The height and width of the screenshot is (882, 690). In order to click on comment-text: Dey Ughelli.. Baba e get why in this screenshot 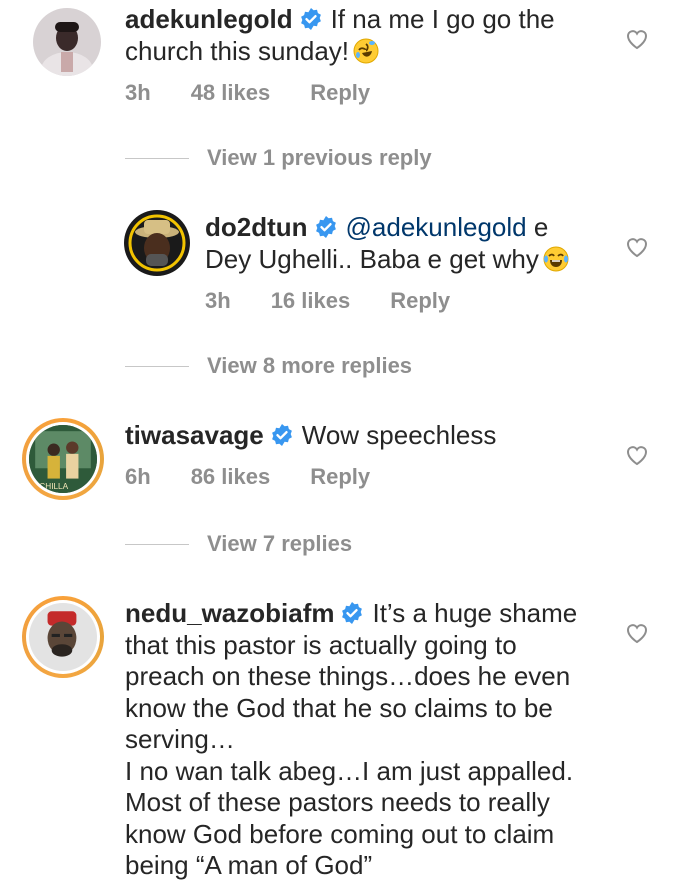, I will do `click(372, 258)`.